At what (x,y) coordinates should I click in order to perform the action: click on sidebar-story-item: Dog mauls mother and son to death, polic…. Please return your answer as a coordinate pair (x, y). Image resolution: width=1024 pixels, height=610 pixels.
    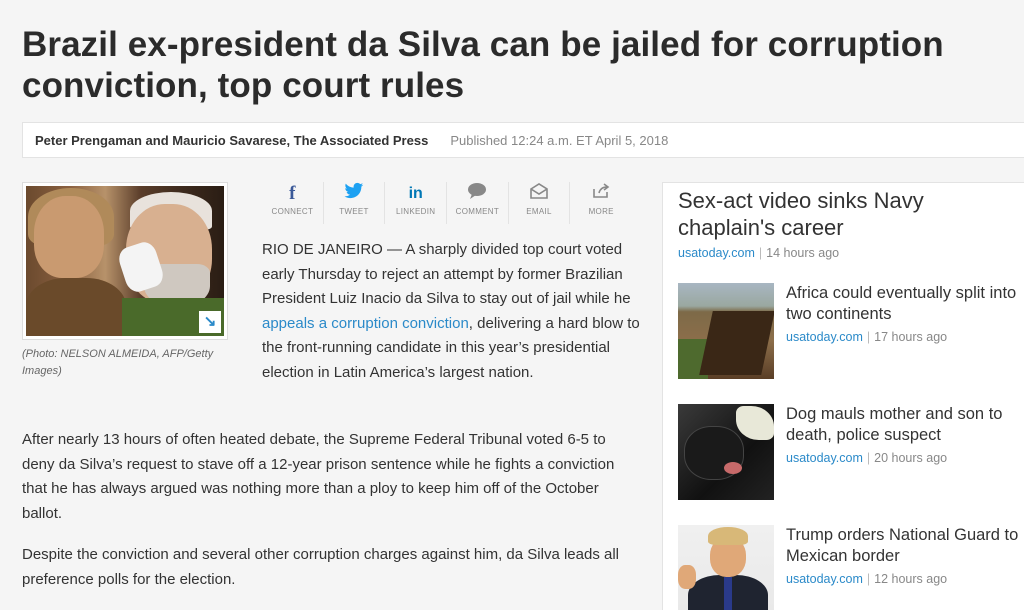
    Looking at the image, I should click on (851, 453).